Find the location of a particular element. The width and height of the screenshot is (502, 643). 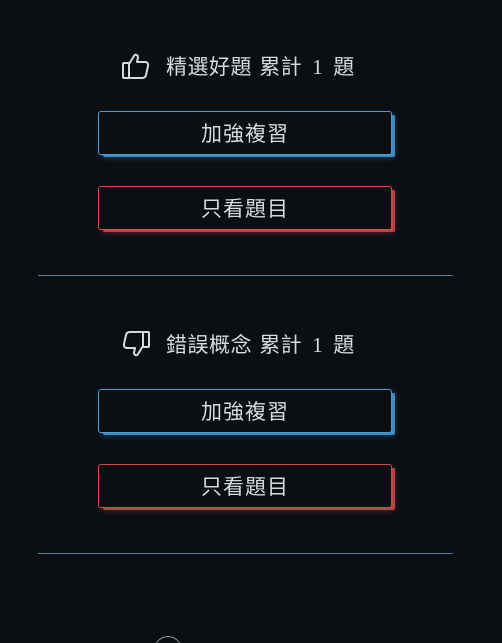

wrong-concepts-header: 錯誤概念 累計 1 題 is located at coordinates (237, 344).